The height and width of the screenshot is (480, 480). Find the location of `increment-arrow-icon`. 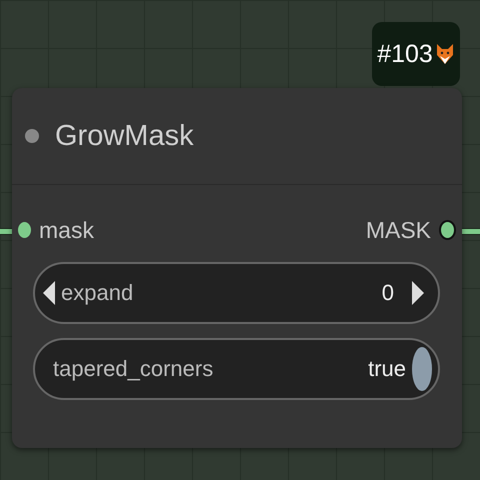

increment-arrow-icon is located at coordinates (418, 293).